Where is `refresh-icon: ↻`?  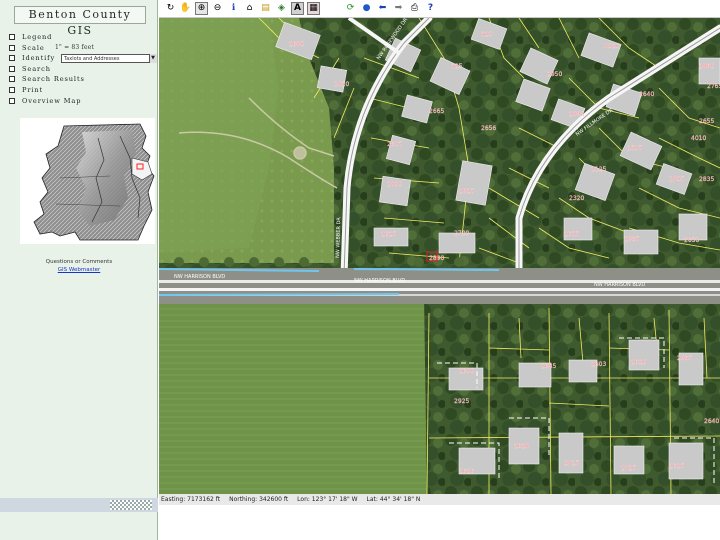
refresh-icon: ↻ is located at coordinates (170, 8).